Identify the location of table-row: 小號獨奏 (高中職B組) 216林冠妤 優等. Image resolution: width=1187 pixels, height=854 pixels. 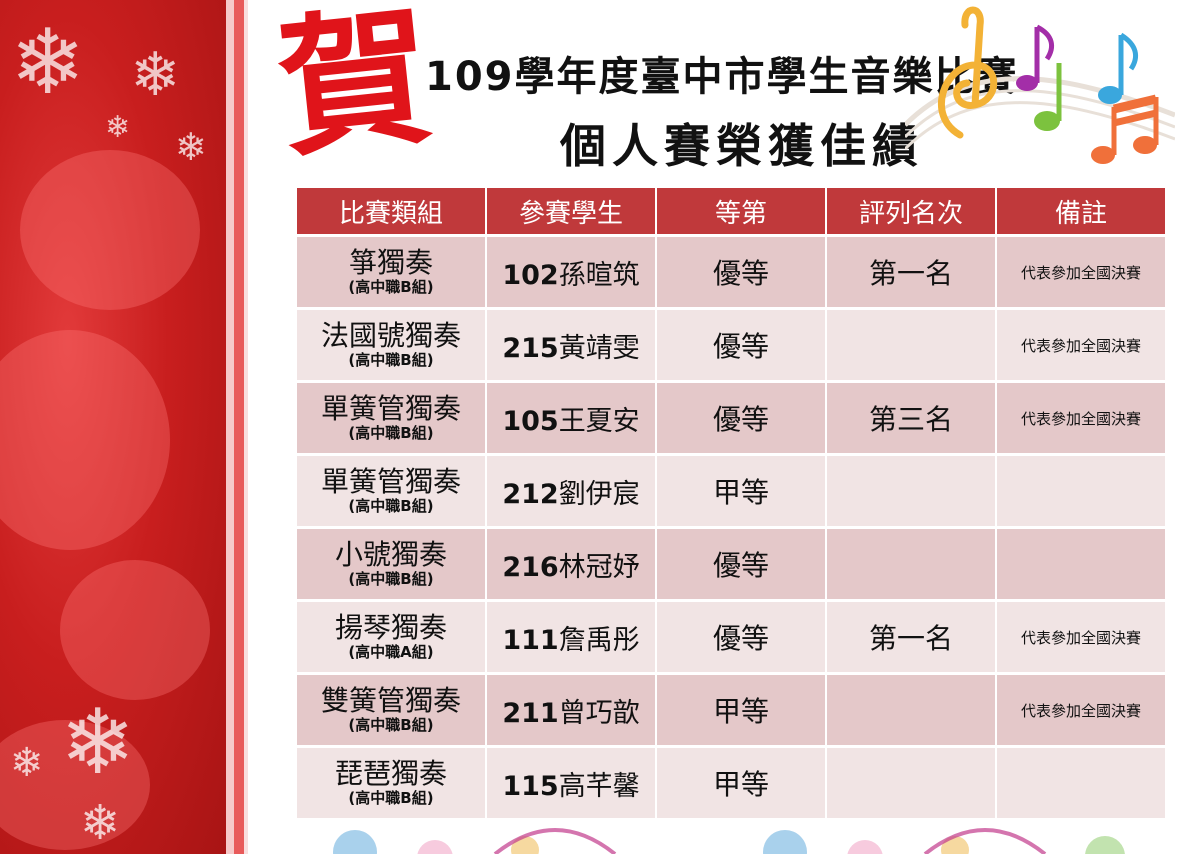
(731, 565).